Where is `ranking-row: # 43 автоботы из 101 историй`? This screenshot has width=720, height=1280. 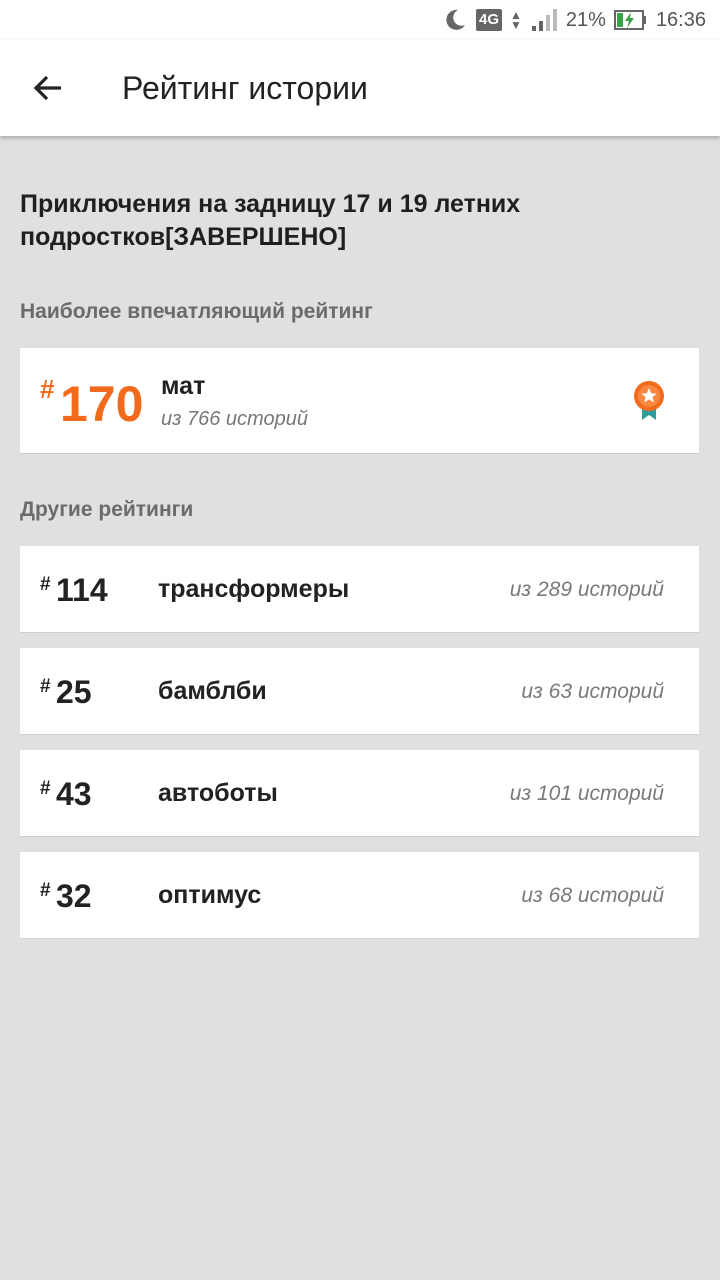
ranking-row: # 43 автоботы из 101 историй is located at coordinates (359, 793).